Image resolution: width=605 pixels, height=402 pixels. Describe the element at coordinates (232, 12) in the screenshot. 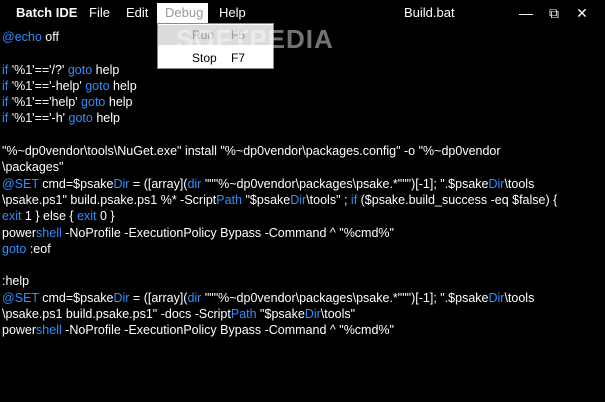

I see `menu-help: Help` at that location.